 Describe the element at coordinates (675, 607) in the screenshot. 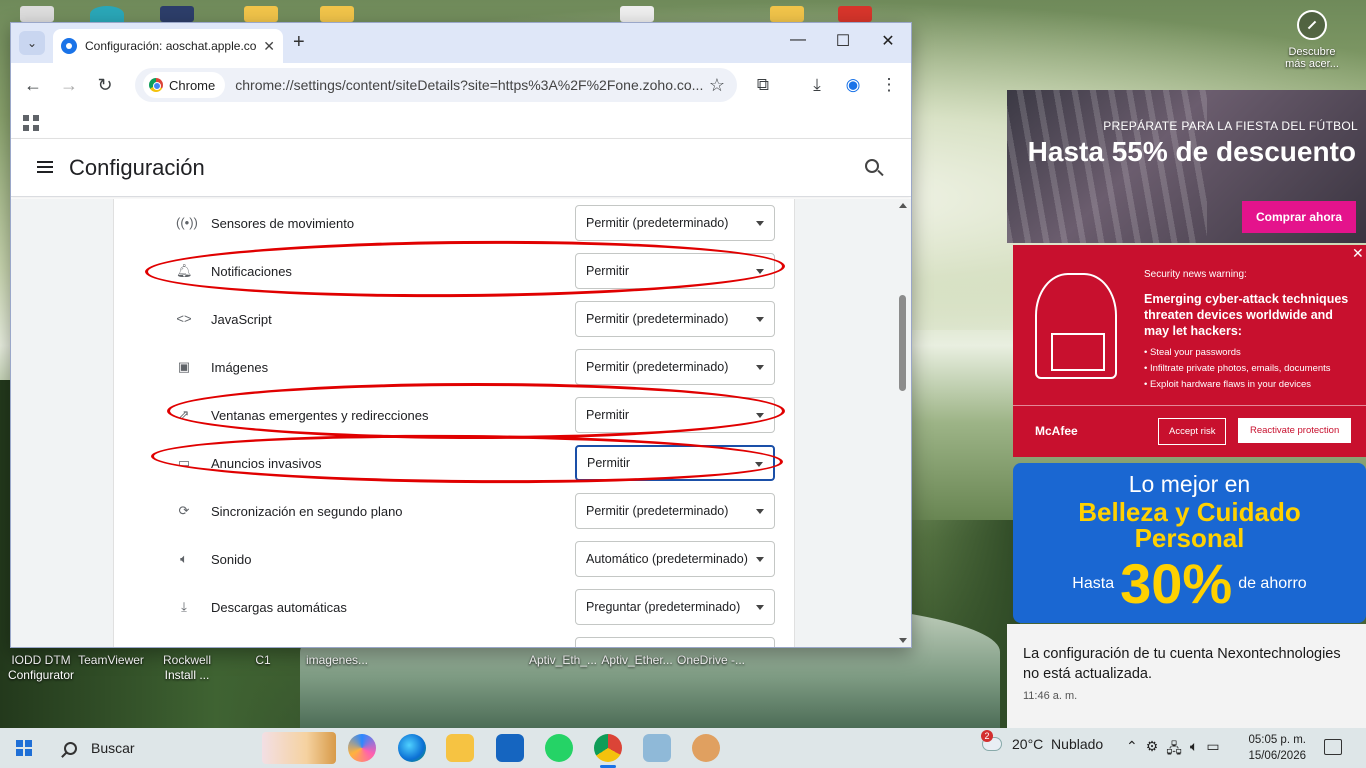

I see `permission-select: Preguntar (predeterminado)` at that location.